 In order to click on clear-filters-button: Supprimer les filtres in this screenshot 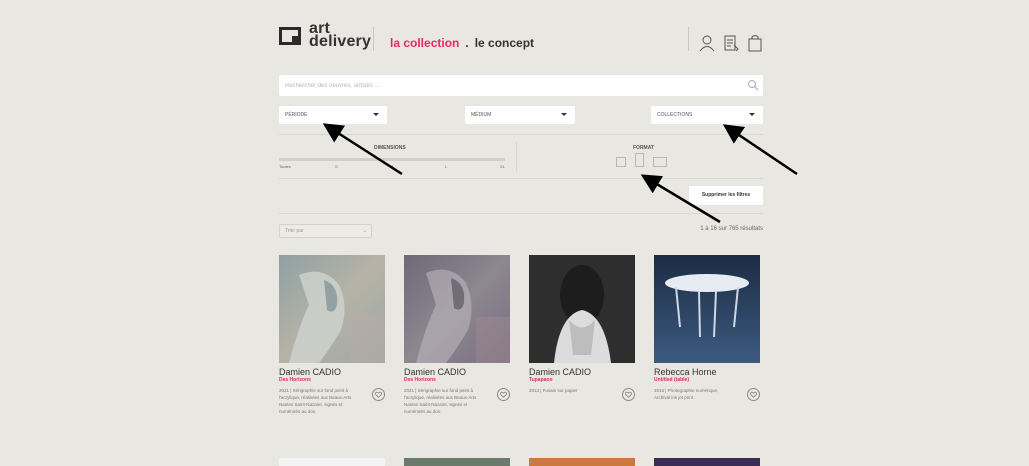, I will do `click(726, 195)`.